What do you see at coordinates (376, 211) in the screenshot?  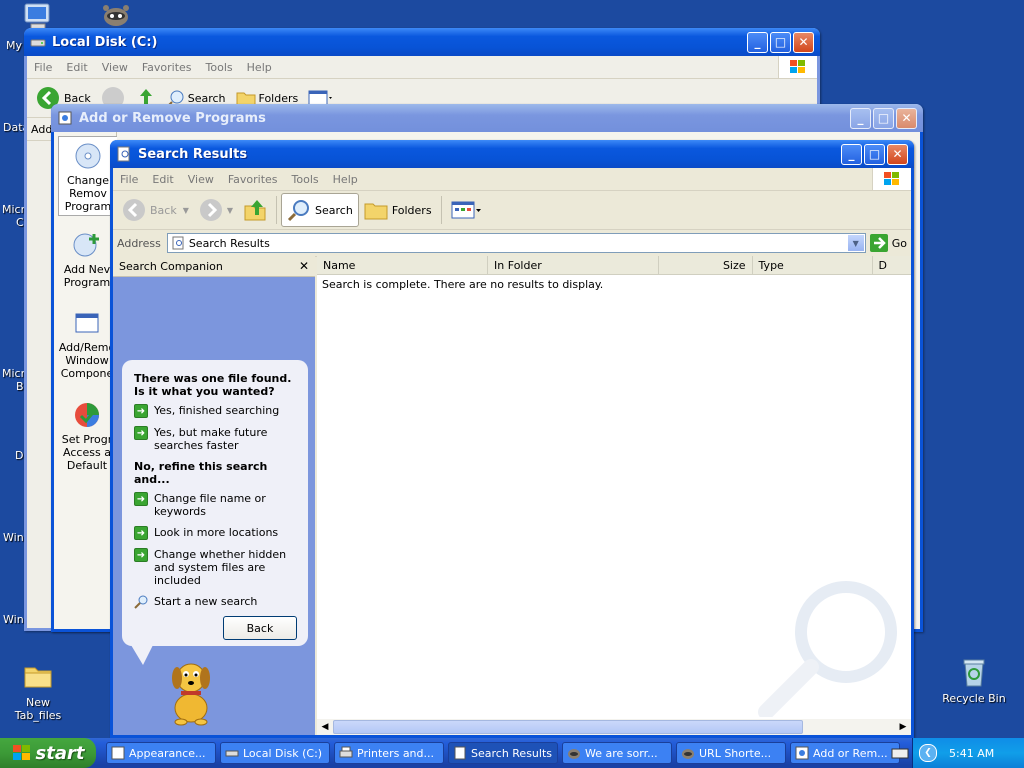 I see `folders-icon` at bounding box center [376, 211].